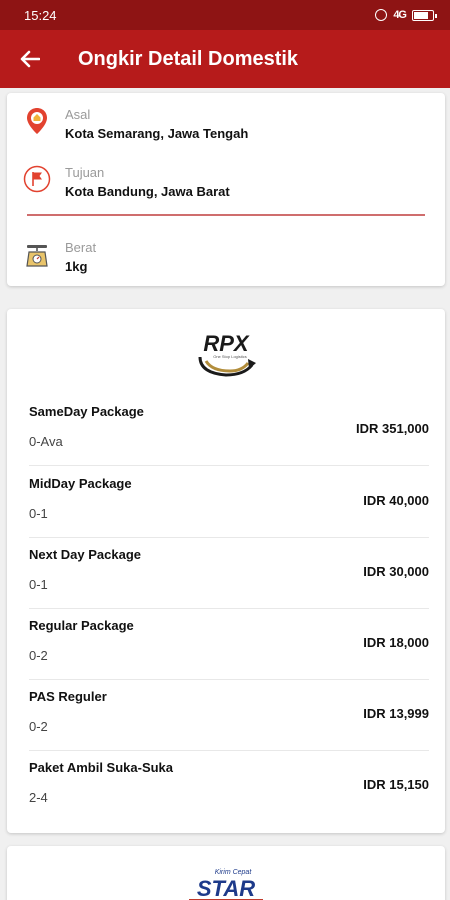  Describe the element at coordinates (37, 254) in the screenshot. I see `scale-icon` at that location.